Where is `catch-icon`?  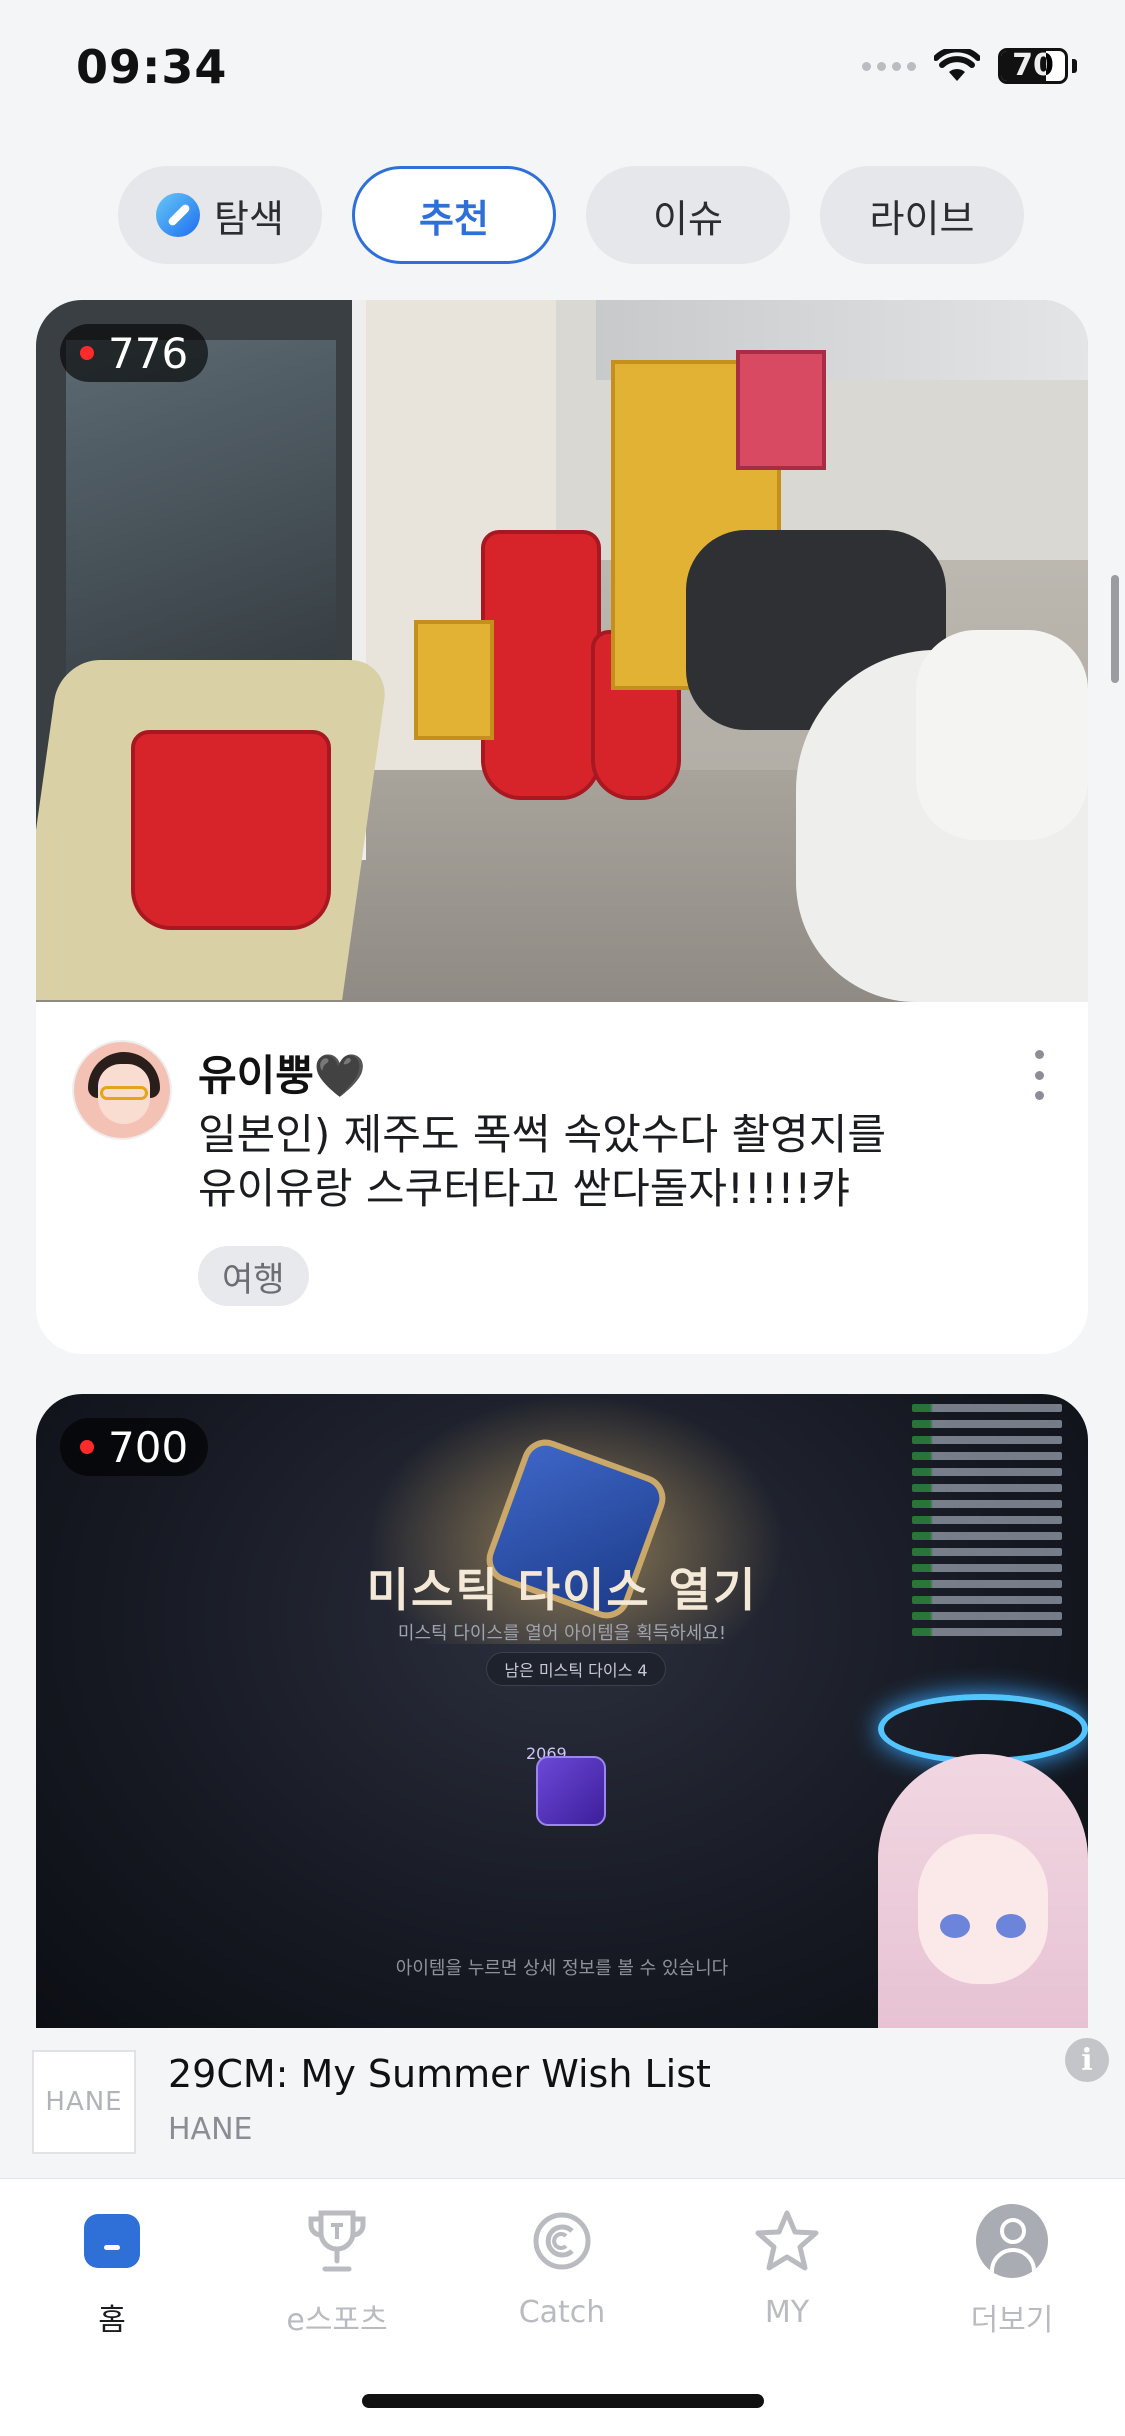 catch-icon is located at coordinates (562, 2241).